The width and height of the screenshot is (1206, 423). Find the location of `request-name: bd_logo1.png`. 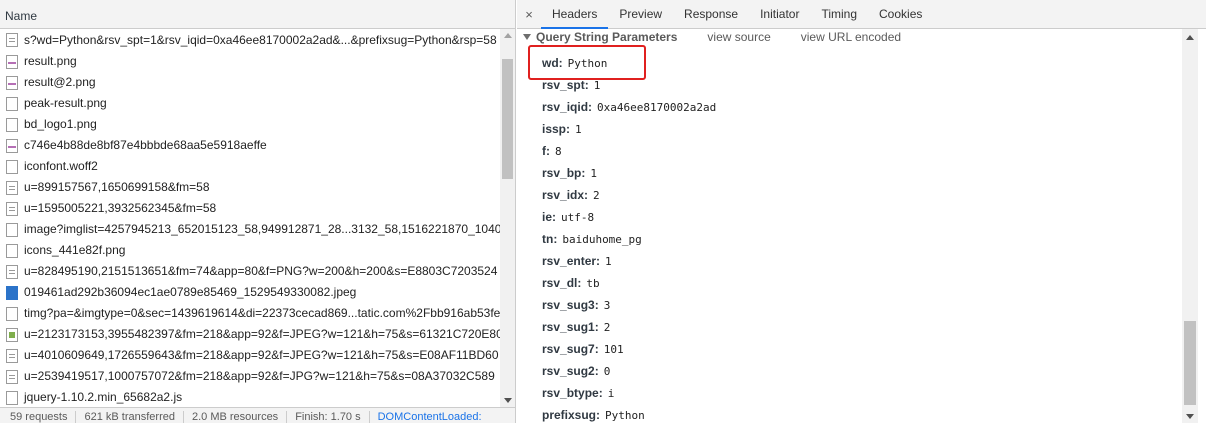

request-name: bd_logo1.png is located at coordinates (60, 124).